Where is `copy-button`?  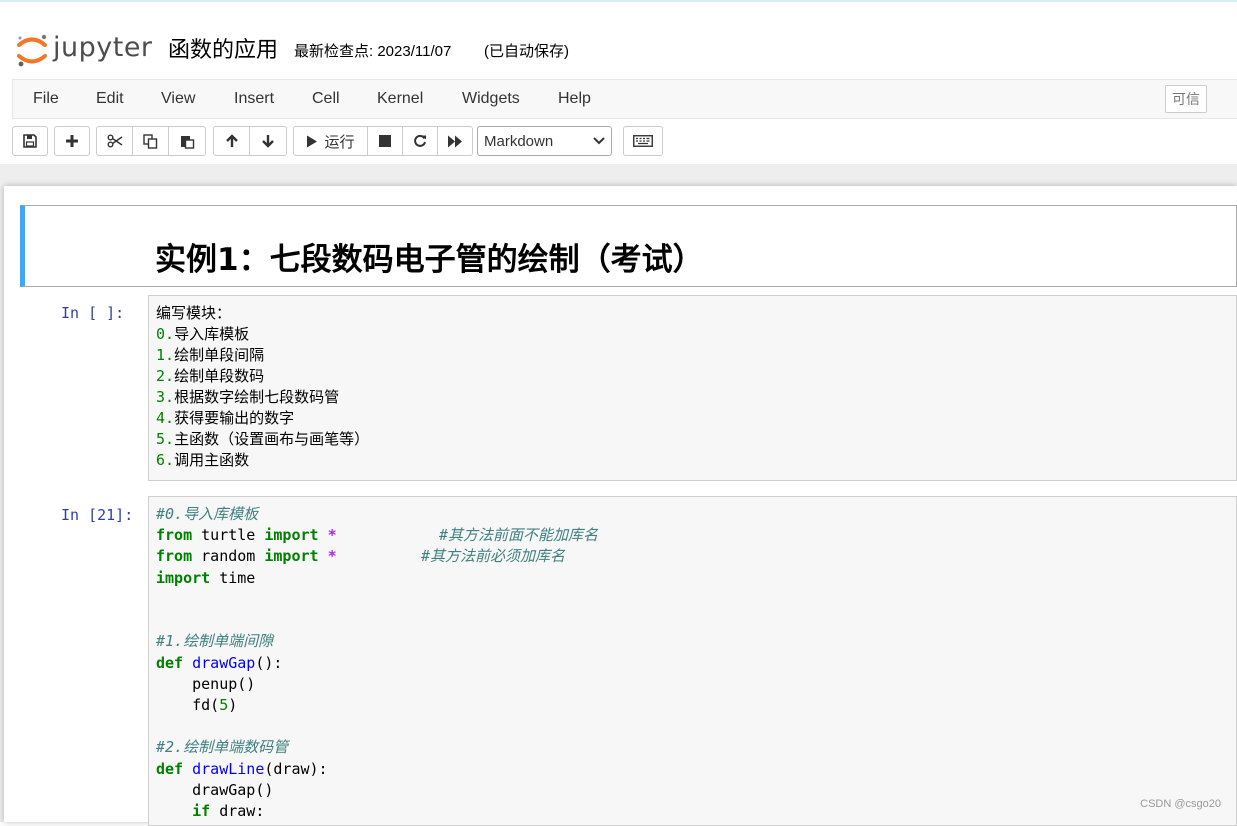 copy-button is located at coordinates (150, 141).